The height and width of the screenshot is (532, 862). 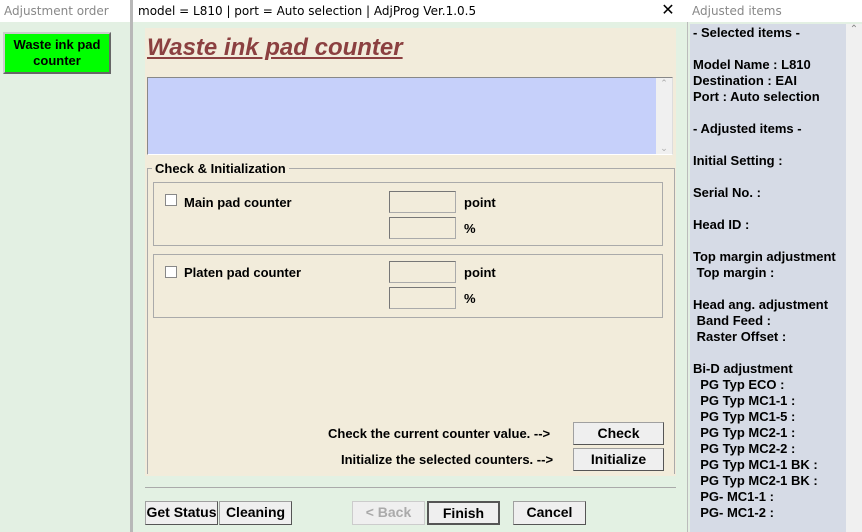 What do you see at coordinates (727, 192) in the screenshot?
I see `adjusted-item-line: Serial No. :` at bounding box center [727, 192].